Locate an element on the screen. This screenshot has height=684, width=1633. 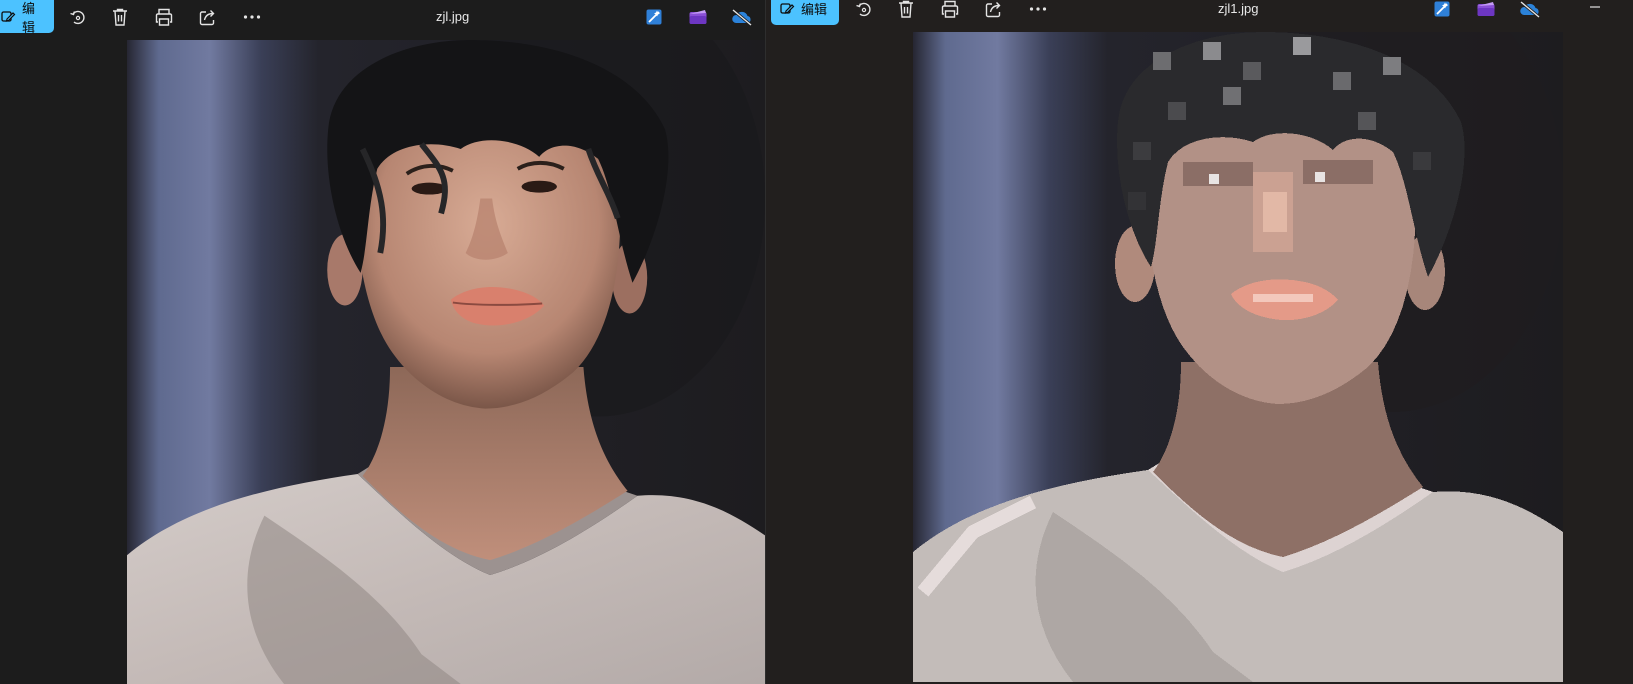
file-name: zjl1.jpg is located at coordinates (1238, 8).